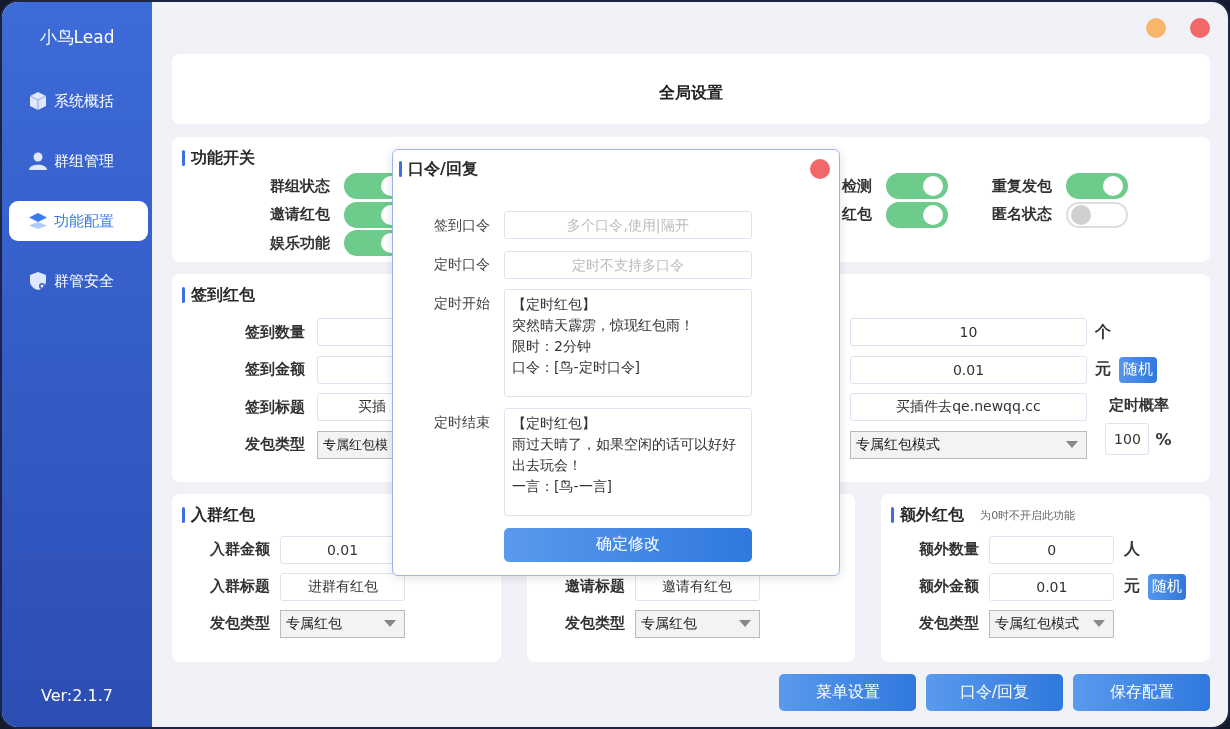 Image resolution: width=1230 pixels, height=729 pixels. What do you see at coordinates (594, 586) in the screenshot?
I see `field-label: 邀请标题` at bounding box center [594, 586].